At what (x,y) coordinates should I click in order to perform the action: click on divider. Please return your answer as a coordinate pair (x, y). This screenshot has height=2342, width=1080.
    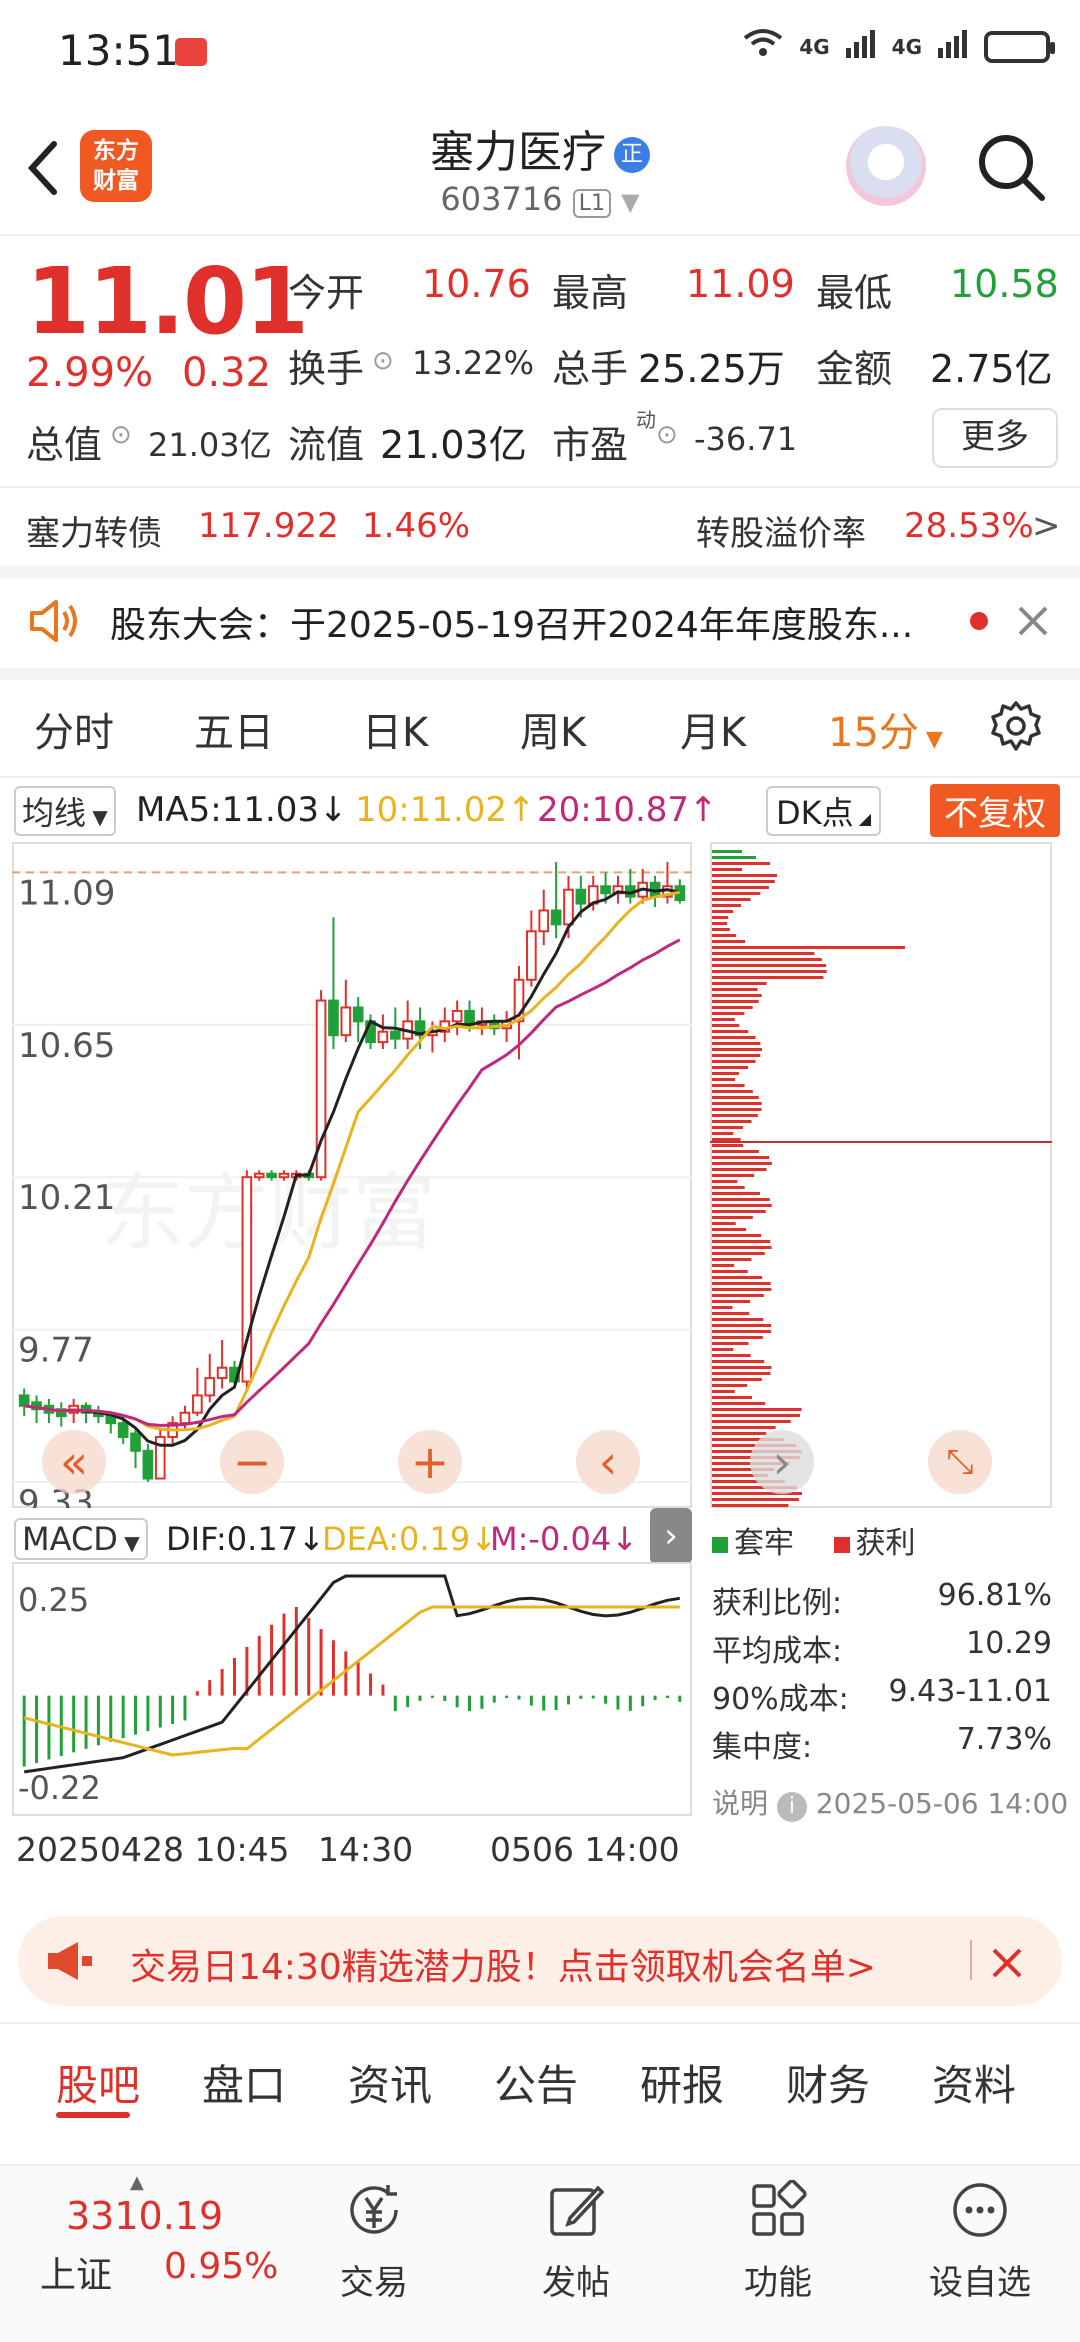
    Looking at the image, I should click on (971, 1960).